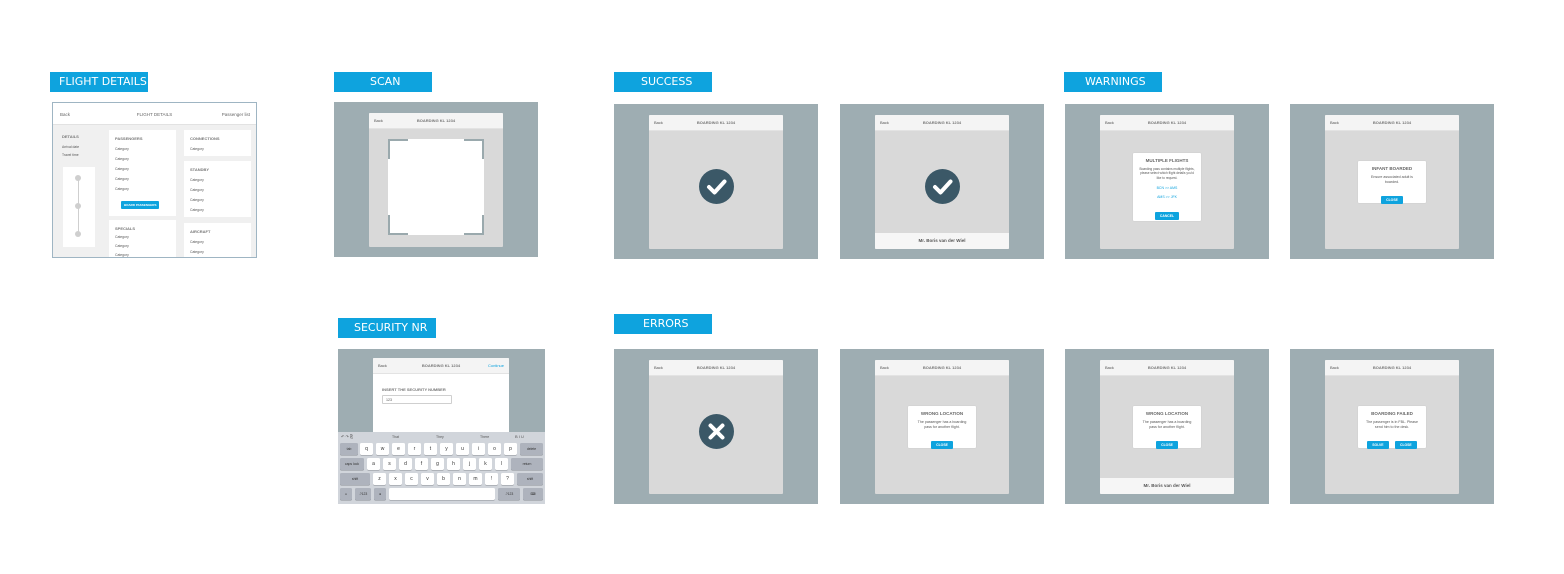  Describe the element at coordinates (349, 449) in the screenshot. I see `tab-key: tab` at that location.